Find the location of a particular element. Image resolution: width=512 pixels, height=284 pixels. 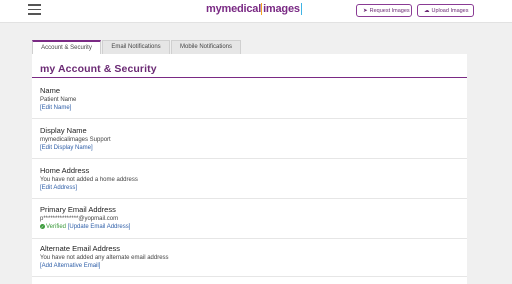

name-section: Name Patient Name [Edit Name] is located at coordinates (250, 99).